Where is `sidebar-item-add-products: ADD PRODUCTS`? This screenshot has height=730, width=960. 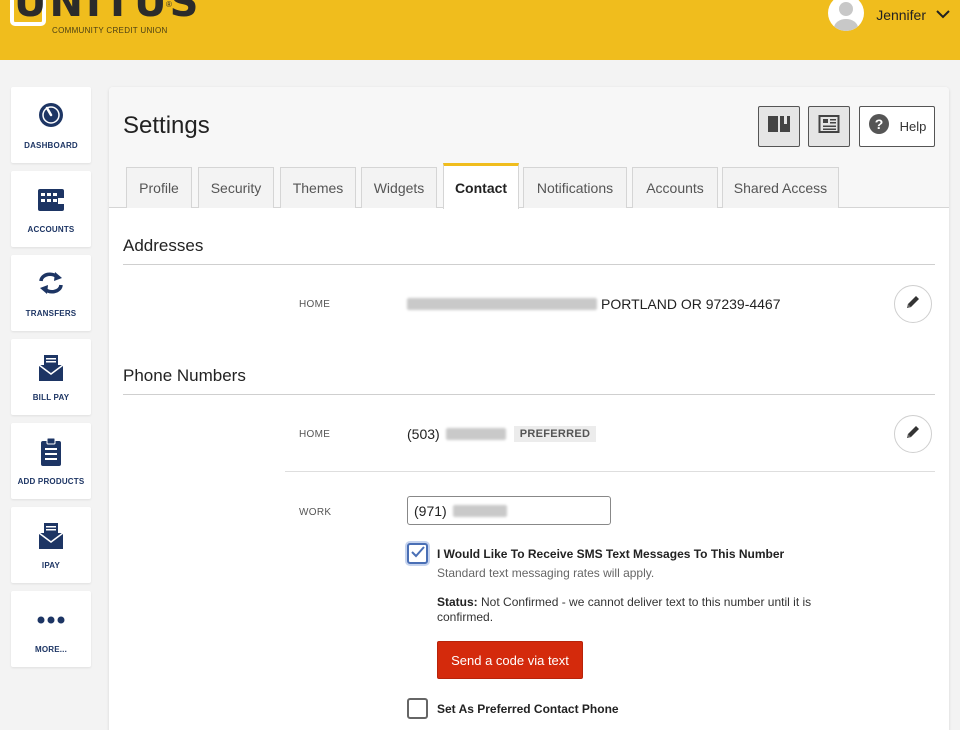 sidebar-item-add-products: ADD PRODUCTS is located at coordinates (51, 461).